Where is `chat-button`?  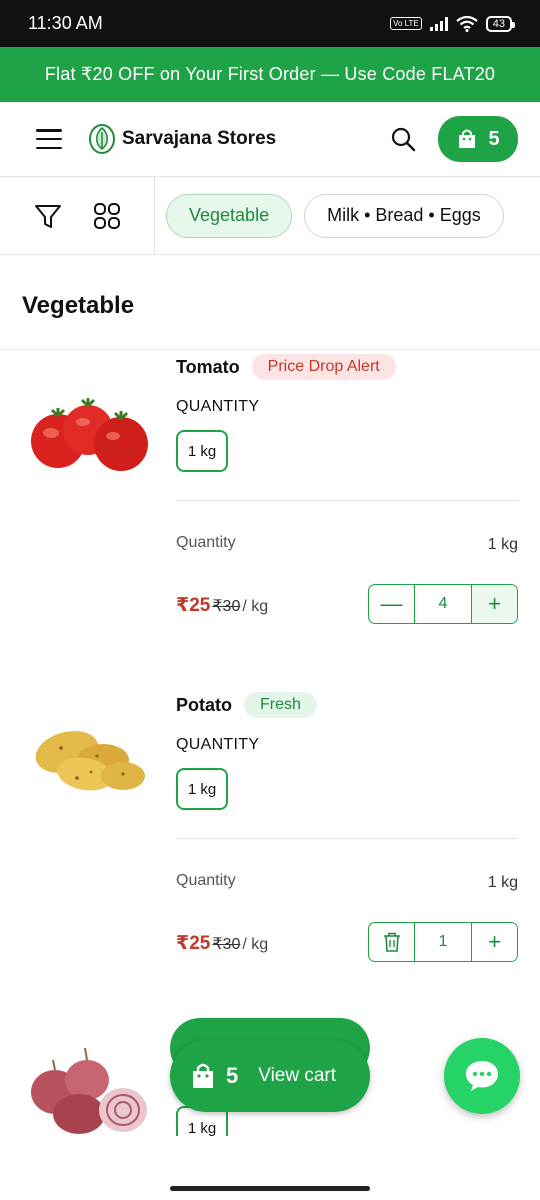
chat-button is located at coordinates (482, 1076).